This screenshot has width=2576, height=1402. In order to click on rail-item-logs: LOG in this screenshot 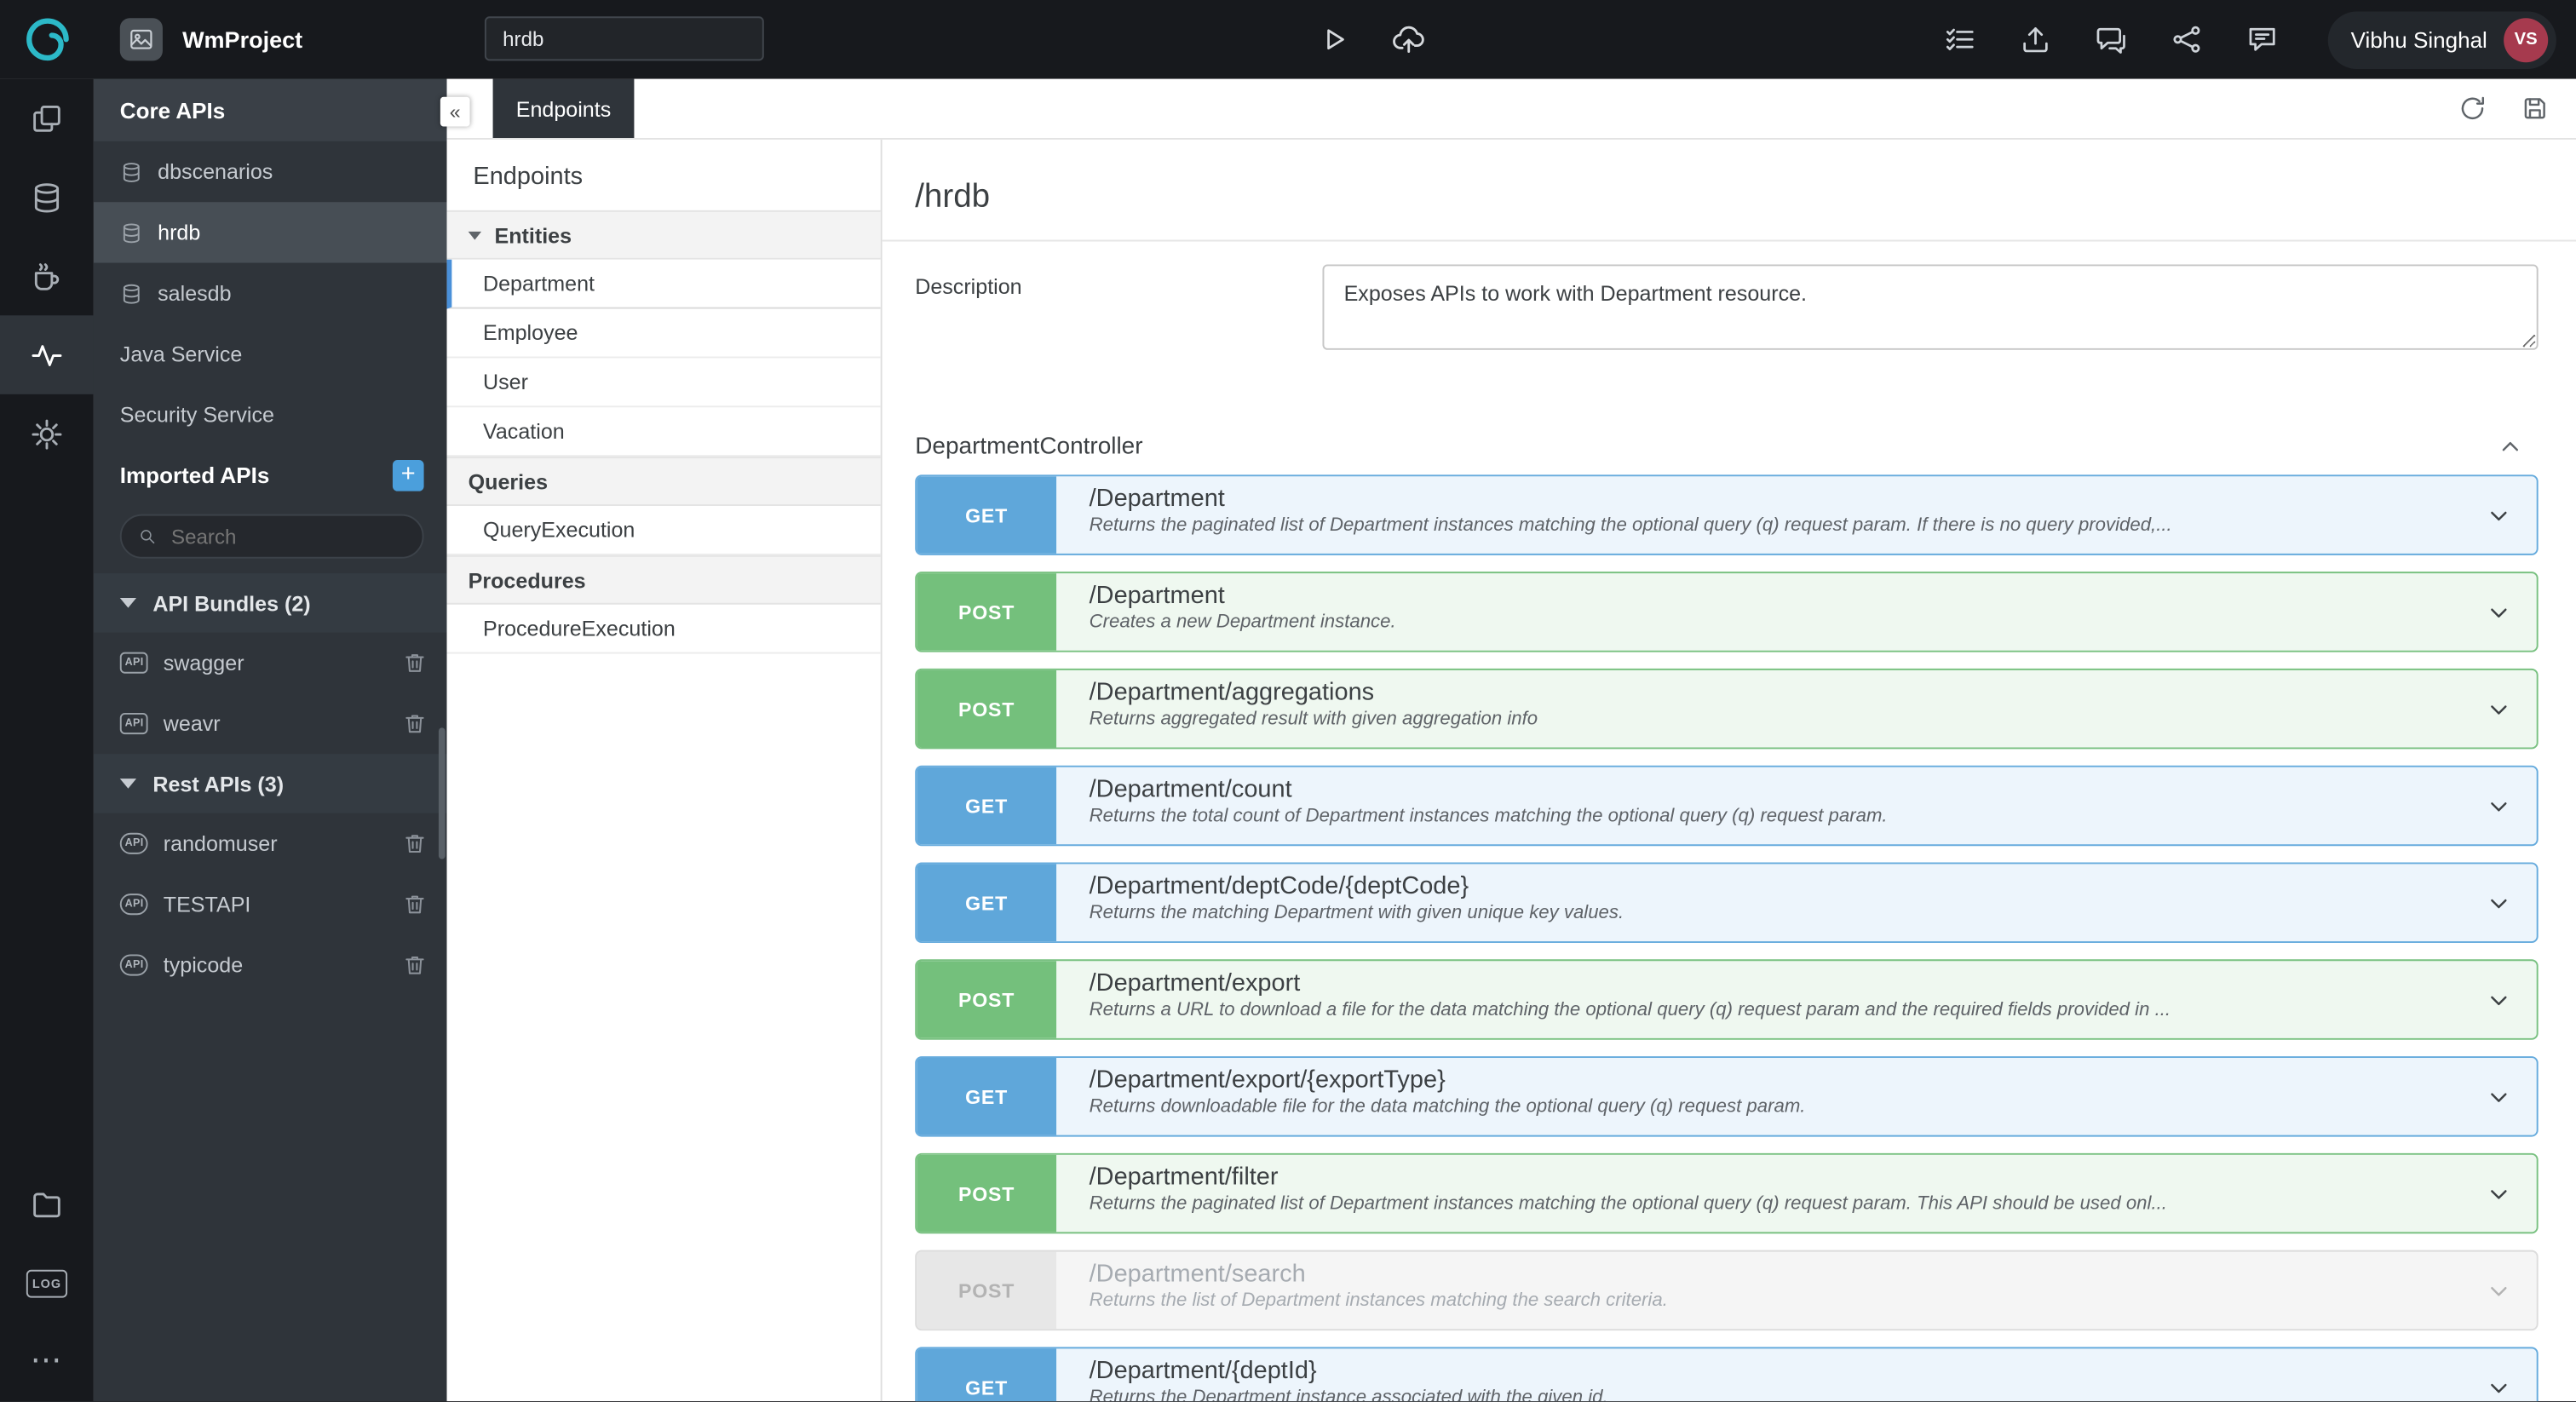, I will do `click(47, 1283)`.